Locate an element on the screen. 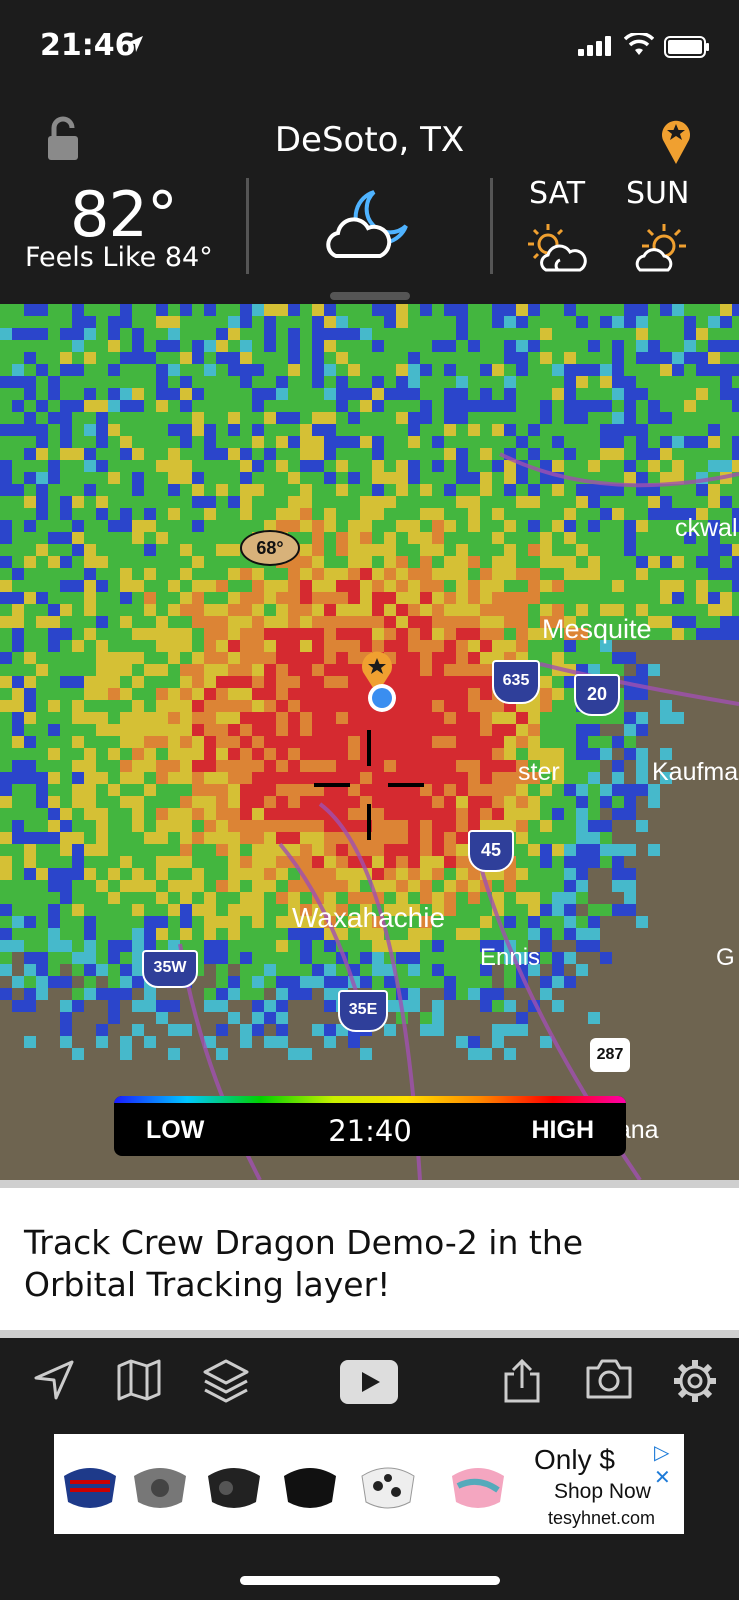 The image size is (739, 1600). map-icon is located at coordinates (139, 1380).